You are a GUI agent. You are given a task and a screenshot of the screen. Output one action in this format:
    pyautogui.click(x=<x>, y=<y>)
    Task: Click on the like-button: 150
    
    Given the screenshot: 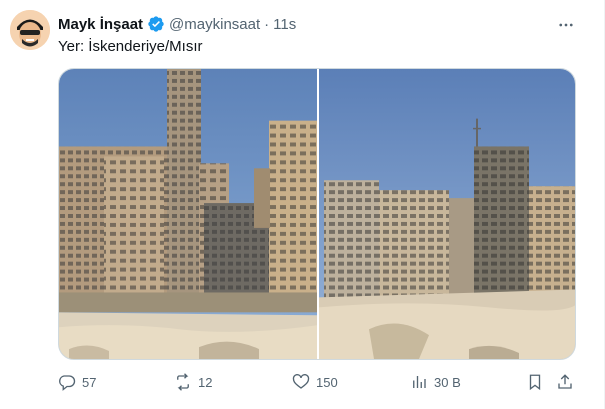 What is the action you would take?
    pyautogui.click(x=315, y=382)
    